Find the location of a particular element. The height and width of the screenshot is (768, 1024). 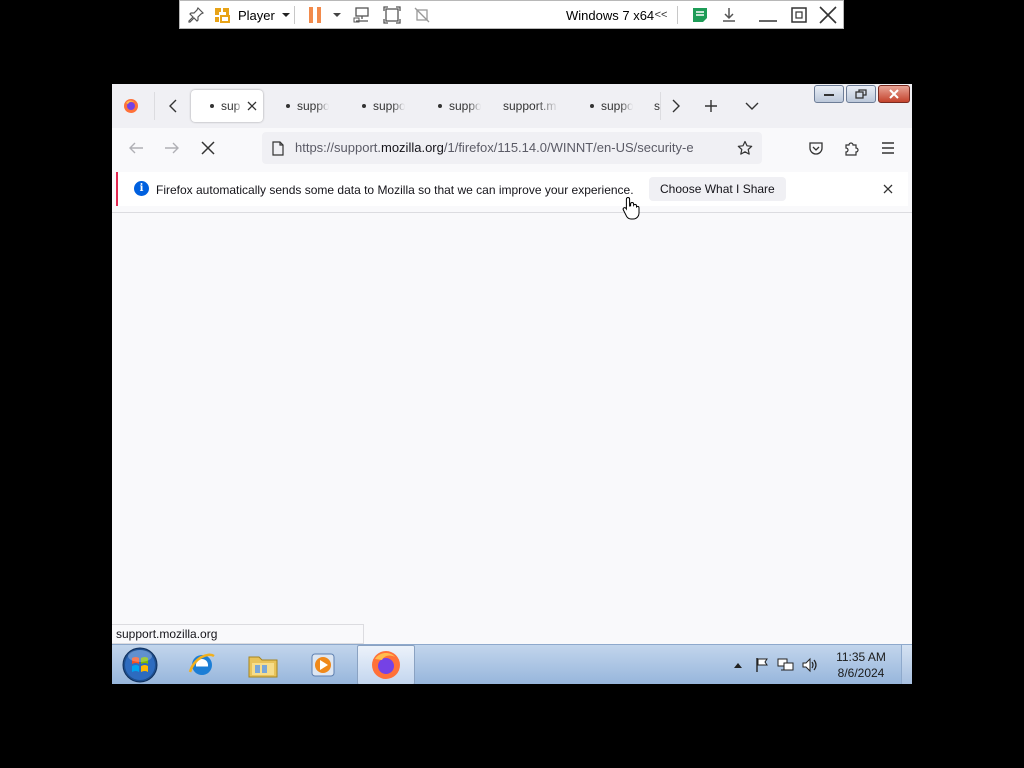

tab-label: sup is located at coordinates (231, 106).